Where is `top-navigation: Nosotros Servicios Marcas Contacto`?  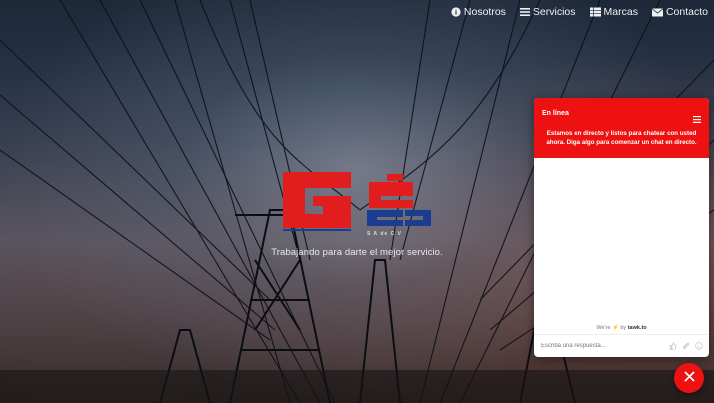 top-navigation: Nosotros Servicios Marcas Contacto is located at coordinates (579, 12).